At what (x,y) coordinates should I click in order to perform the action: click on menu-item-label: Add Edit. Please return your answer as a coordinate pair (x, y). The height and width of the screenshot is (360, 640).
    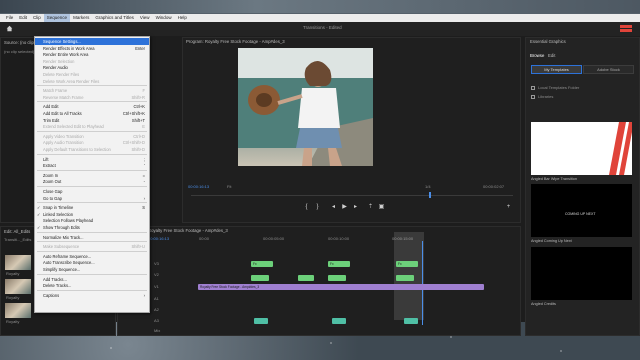
    Looking at the image, I should click on (51, 107).